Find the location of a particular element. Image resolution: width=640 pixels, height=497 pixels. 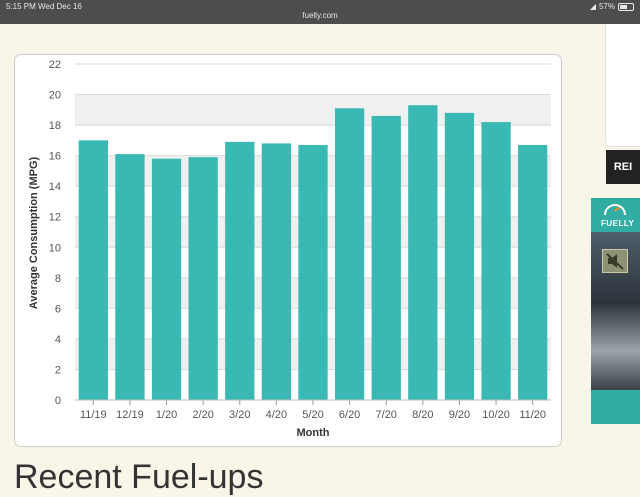

y-tick-label: 16 is located at coordinates (55, 157).